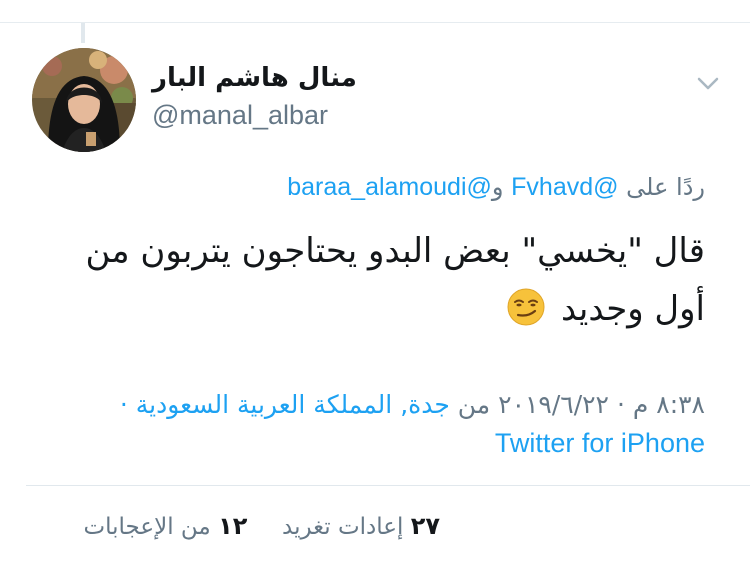 The width and height of the screenshot is (750, 561). I want to click on reply-prefix: ردًا على, so click(665, 187).